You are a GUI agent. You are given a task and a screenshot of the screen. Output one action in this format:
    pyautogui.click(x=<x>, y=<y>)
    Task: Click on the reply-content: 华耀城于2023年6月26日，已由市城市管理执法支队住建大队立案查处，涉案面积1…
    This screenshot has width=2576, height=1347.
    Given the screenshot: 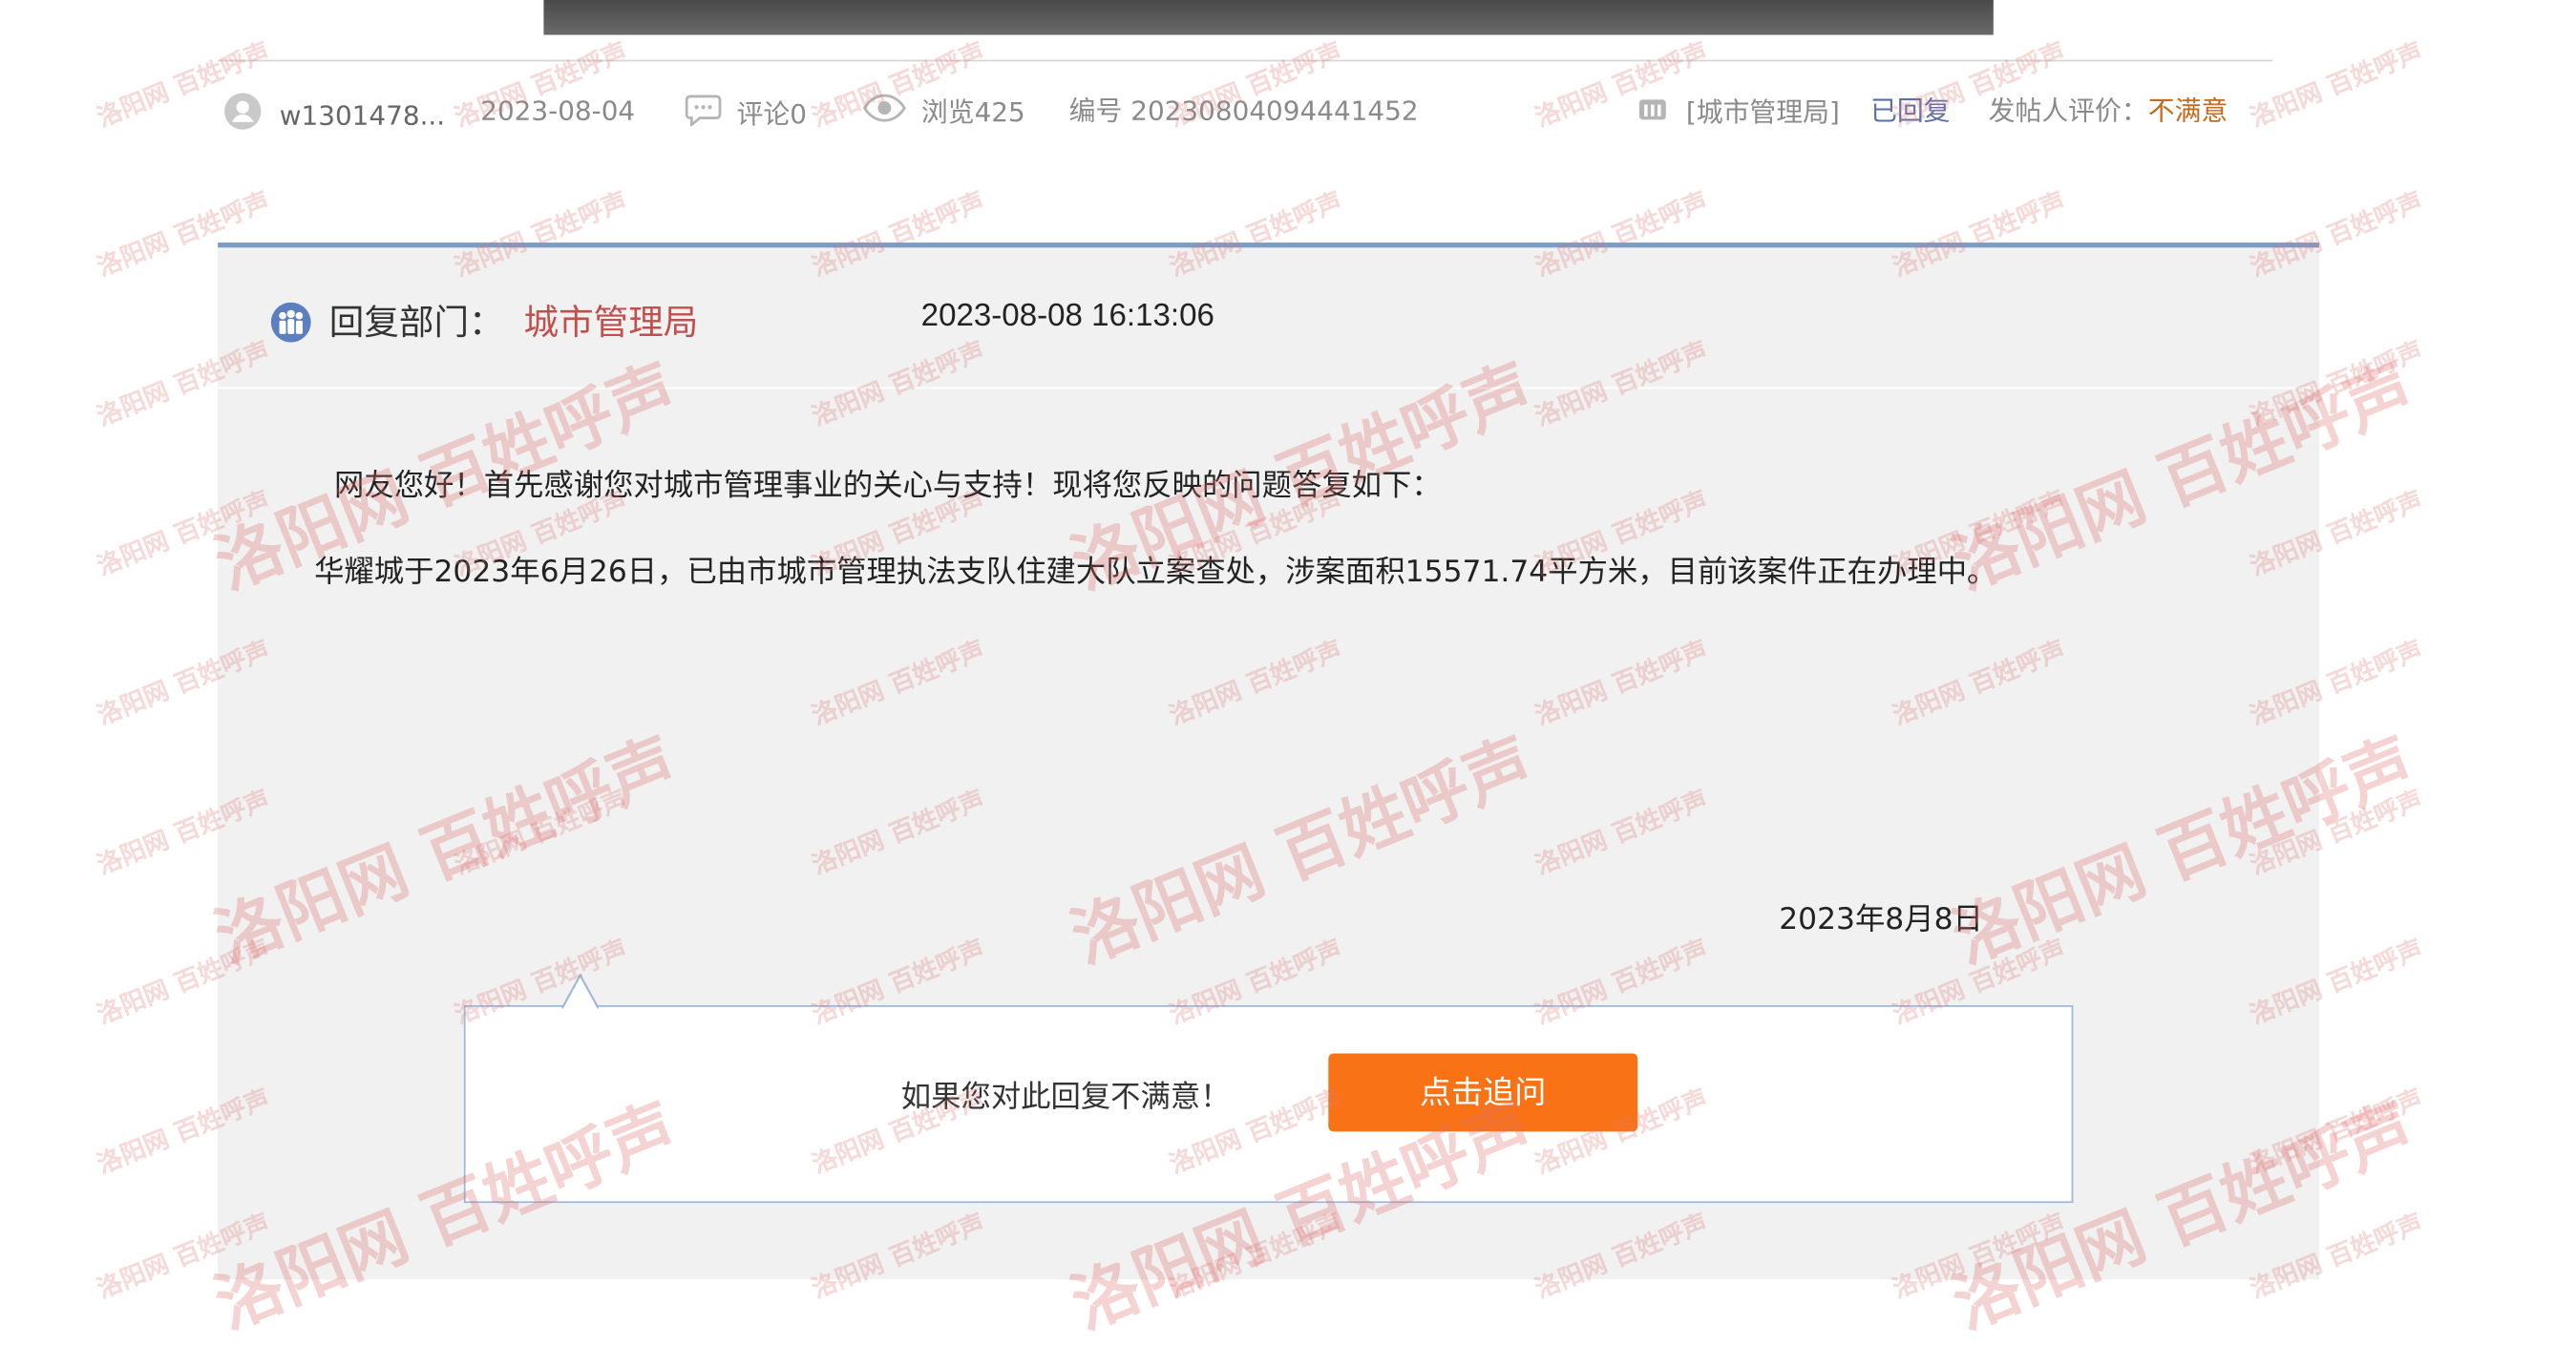 What is the action you would take?
    pyautogui.click(x=1155, y=572)
    